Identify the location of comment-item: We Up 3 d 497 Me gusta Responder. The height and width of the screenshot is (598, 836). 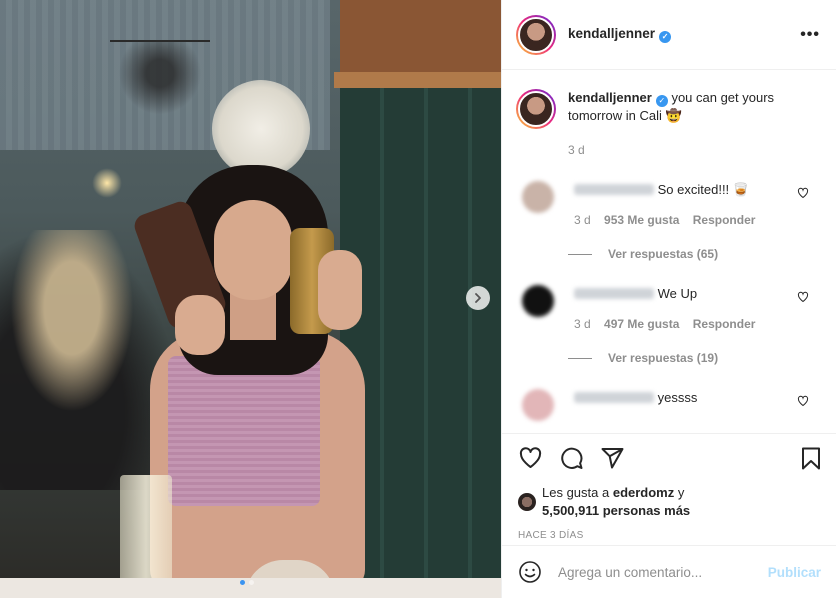
(668, 308).